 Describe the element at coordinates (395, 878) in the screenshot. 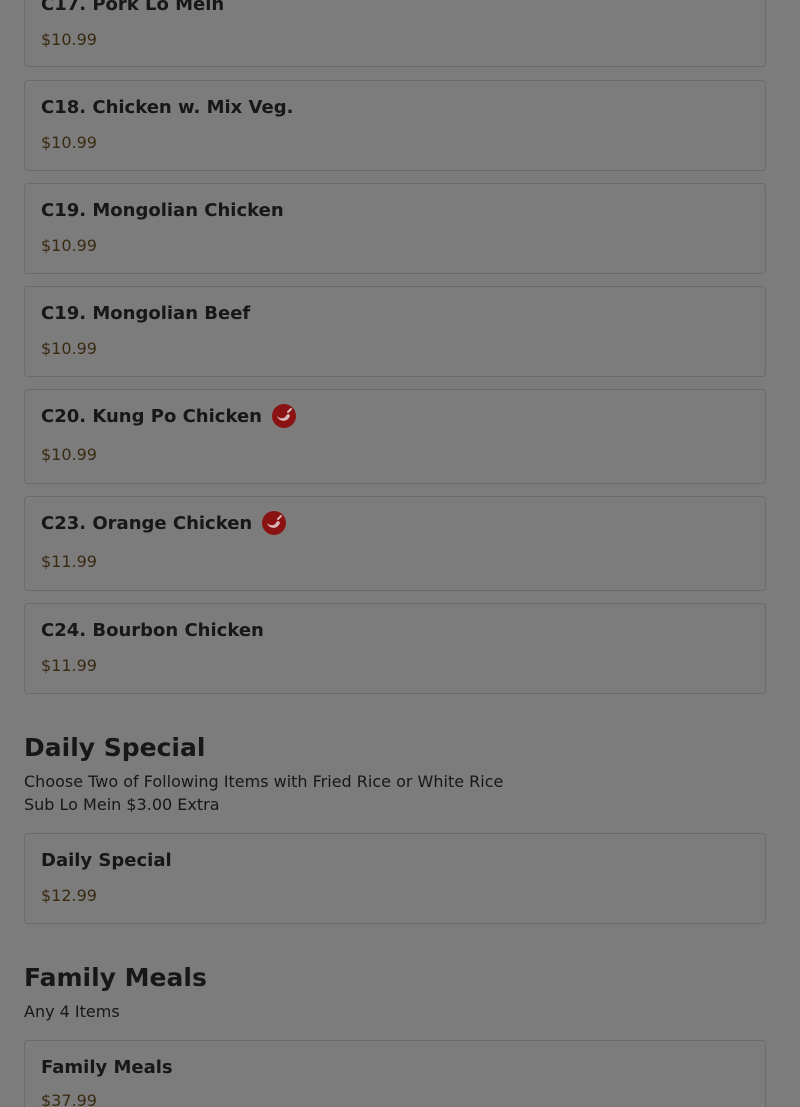

I see `menu-item-card: Daily Special $12.99` at that location.